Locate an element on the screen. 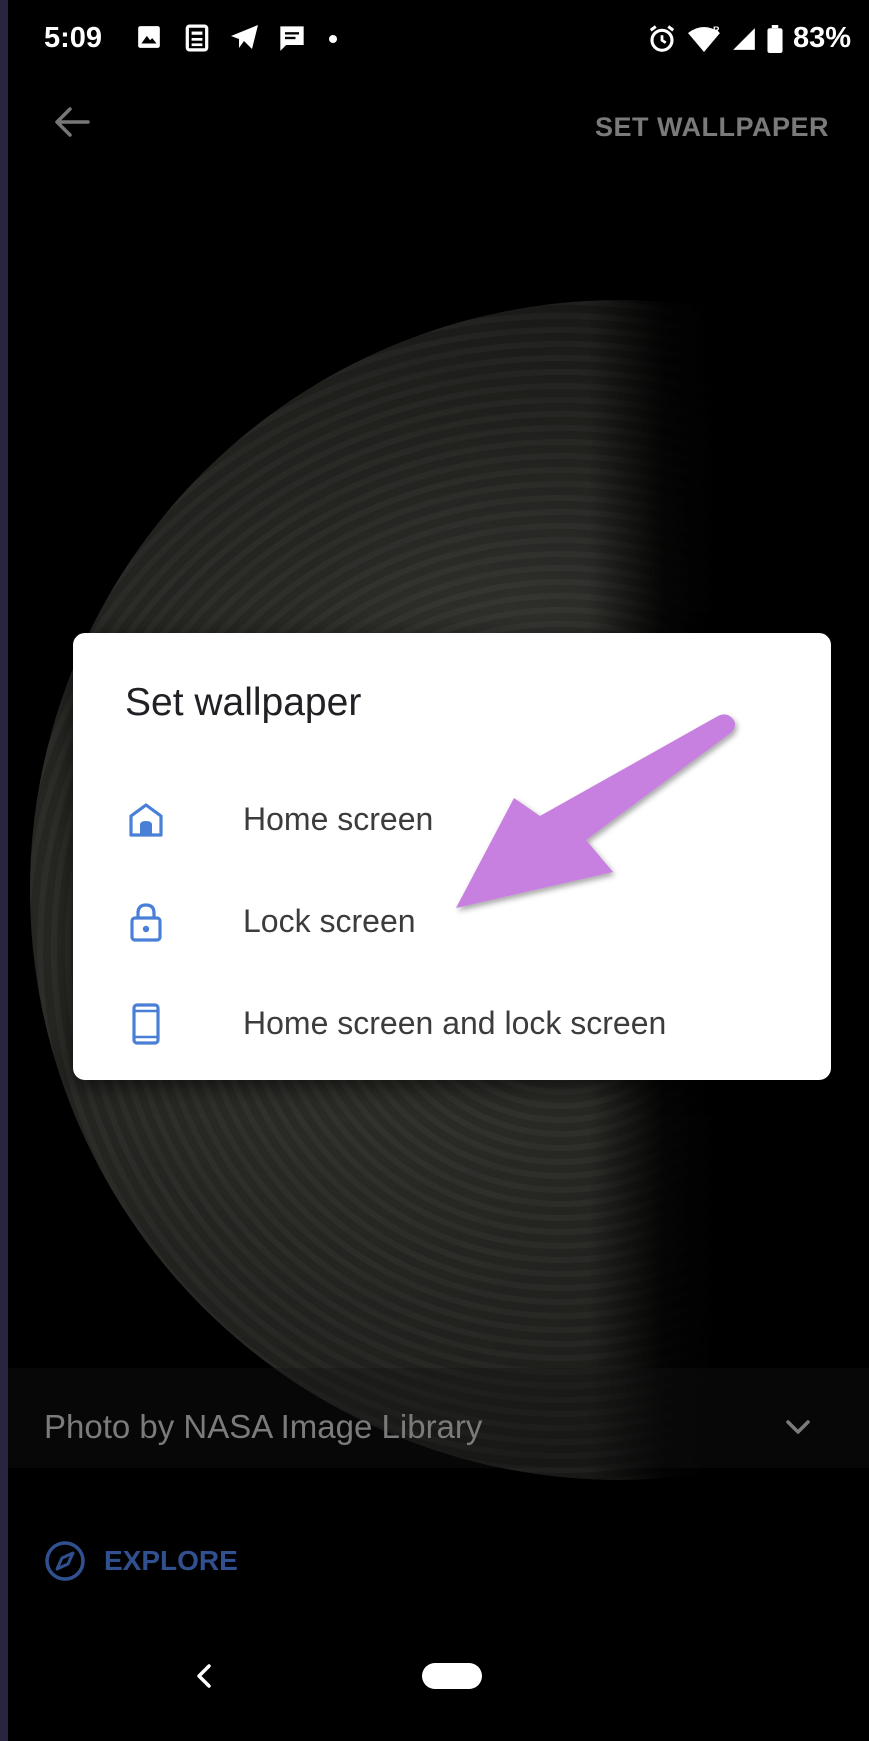  option-label: Home screen and lock screen is located at coordinates (455, 1023).